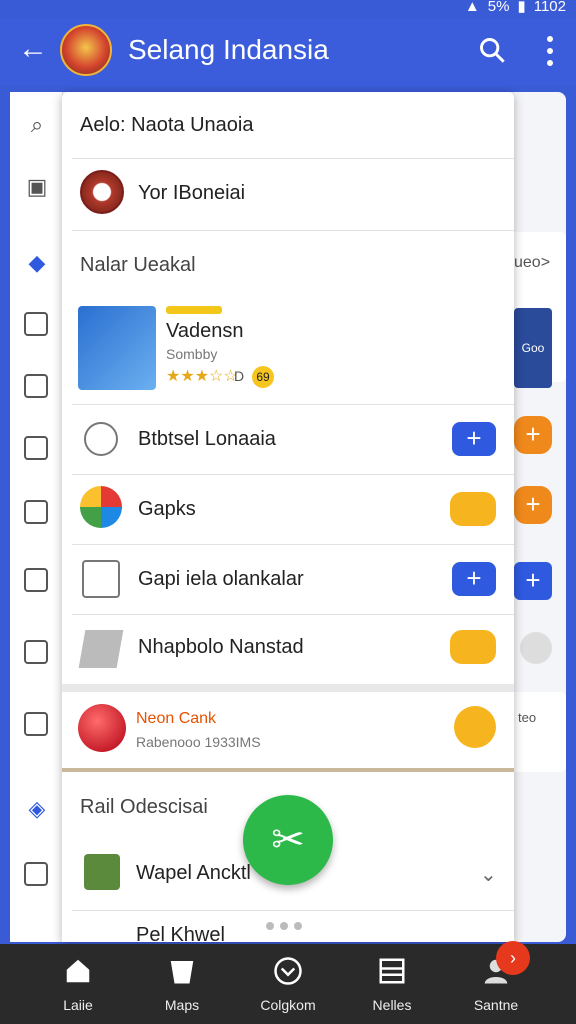 This screenshot has height=1024, width=576. What do you see at coordinates (144, 807) in the screenshot?
I see `section-header: Rail Odescisai` at bounding box center [144, 807].